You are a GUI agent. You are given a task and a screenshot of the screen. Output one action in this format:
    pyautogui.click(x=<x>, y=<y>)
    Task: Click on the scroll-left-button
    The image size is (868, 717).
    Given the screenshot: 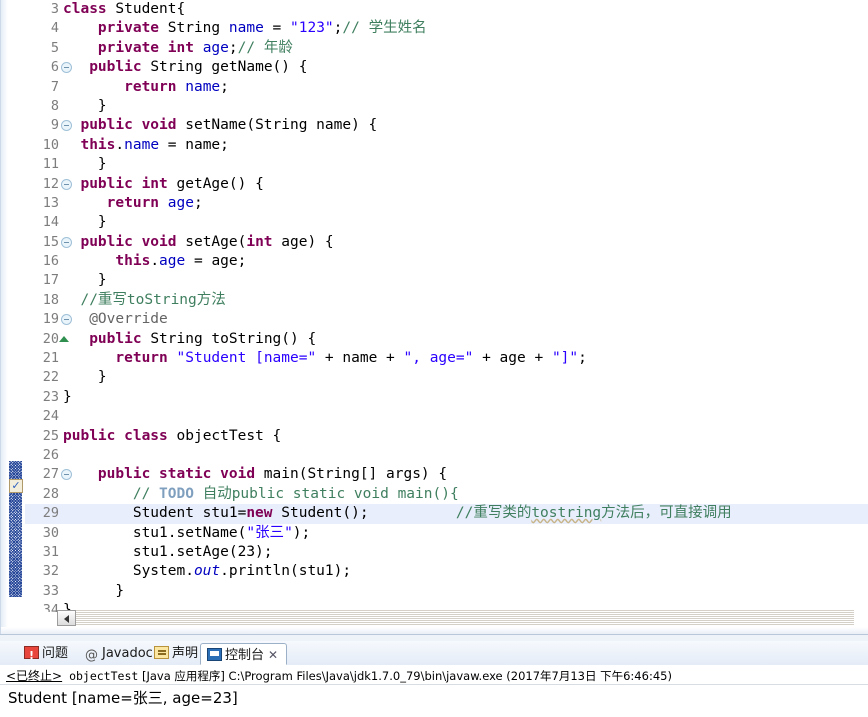 What is the action you would take?
    pyautogui.click(x=66, y=618)
    